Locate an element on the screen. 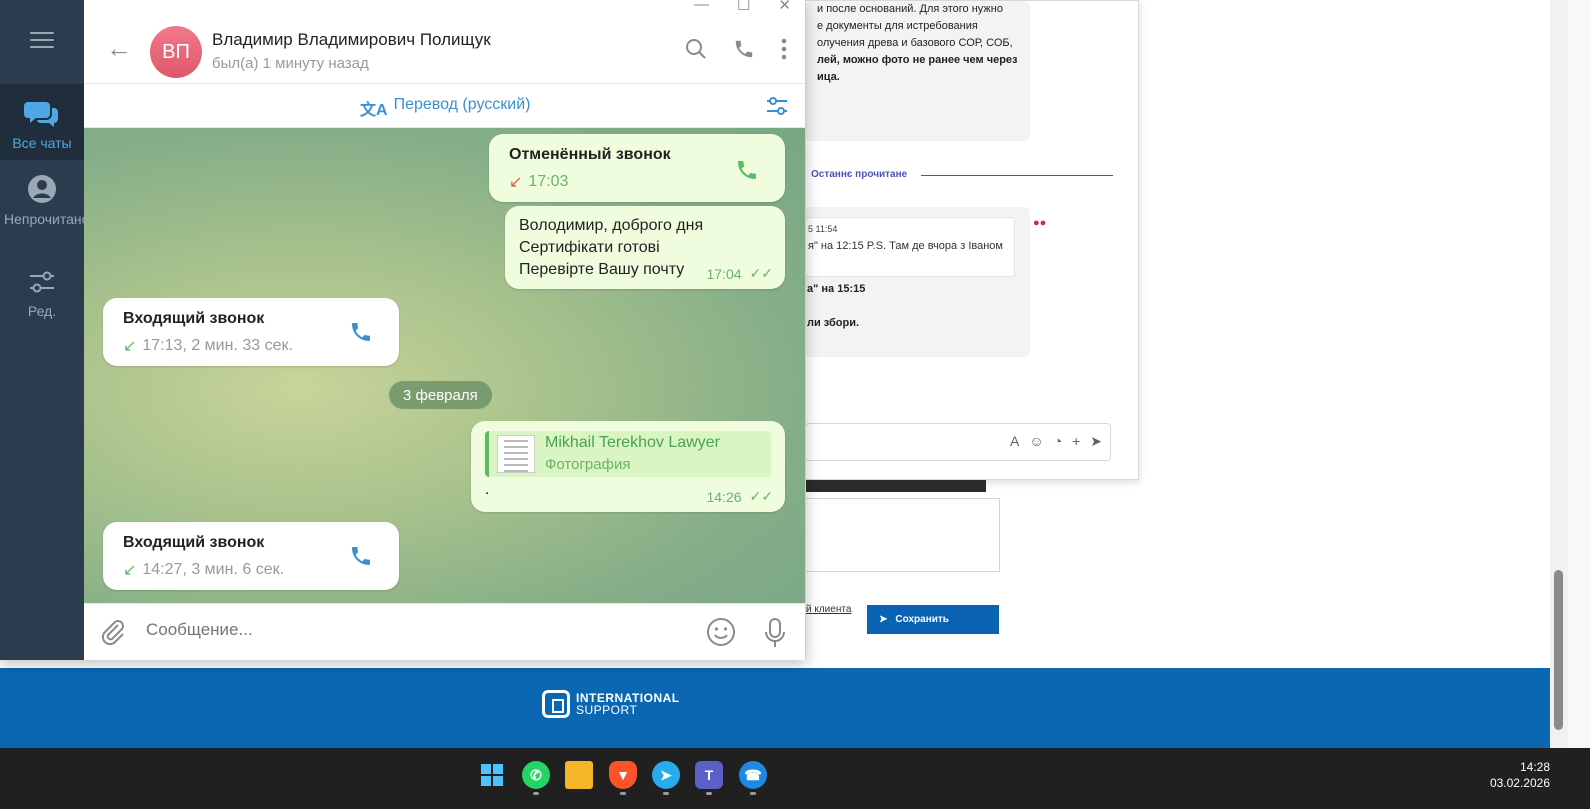  emoji-icon is located at coordinates (721, 632).